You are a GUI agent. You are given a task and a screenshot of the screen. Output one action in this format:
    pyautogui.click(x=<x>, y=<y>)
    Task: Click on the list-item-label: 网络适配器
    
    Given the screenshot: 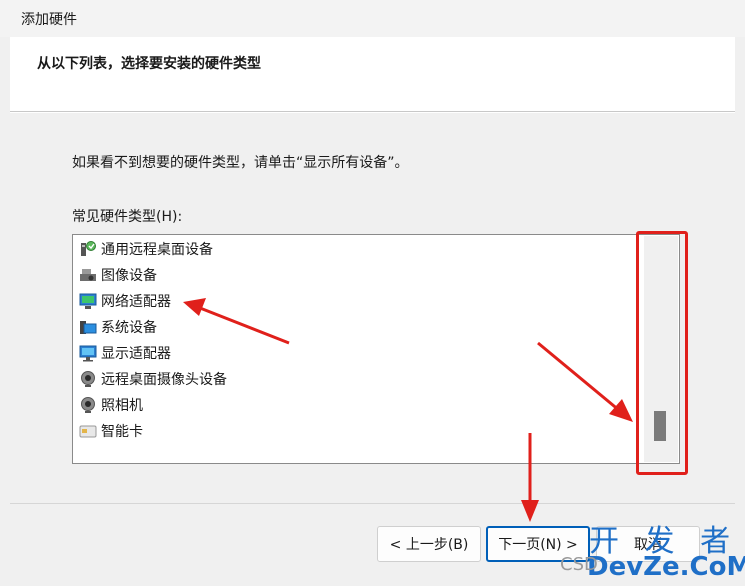 What is the action you would take?
    pyautogui.click(x=136, y=302)
    